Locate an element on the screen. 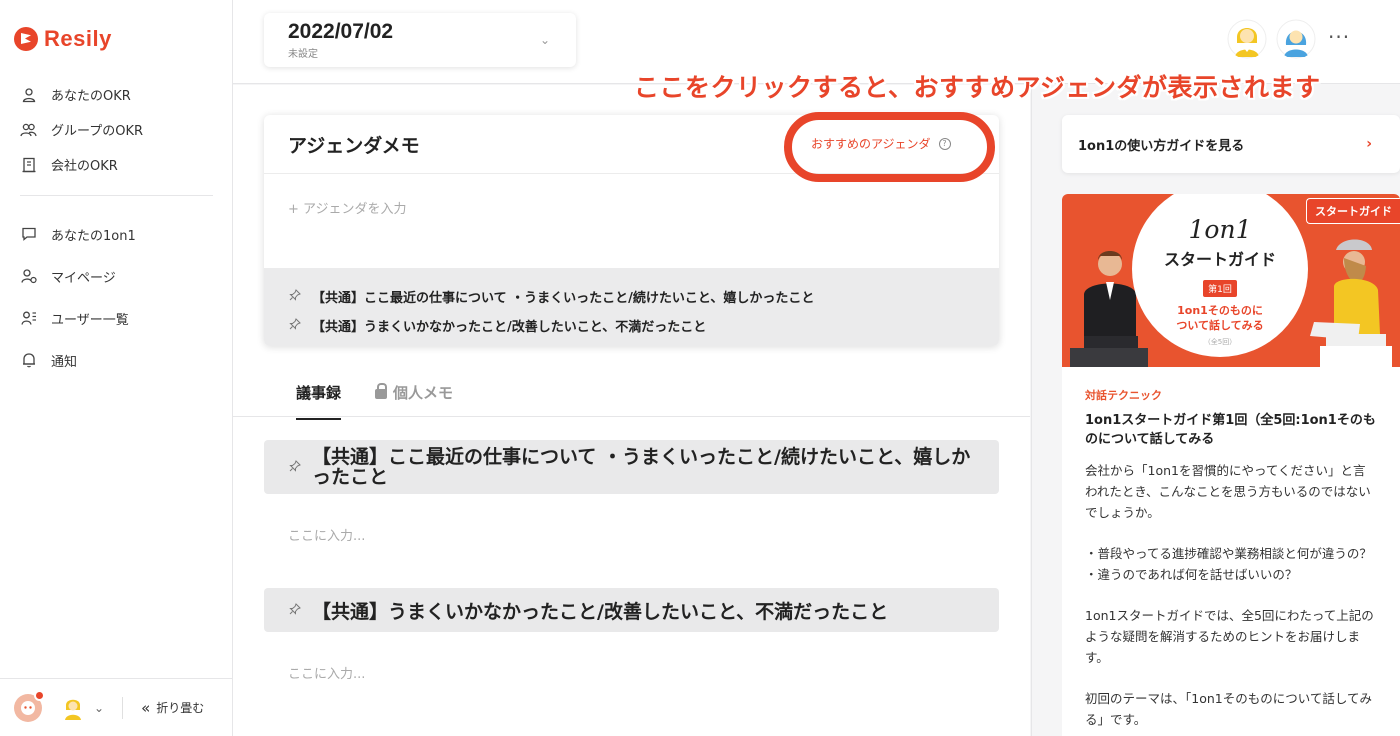 The height and width of the screenshot is (736, 1400). hero-title: 1on1 is located at coordinates (1220, 229).